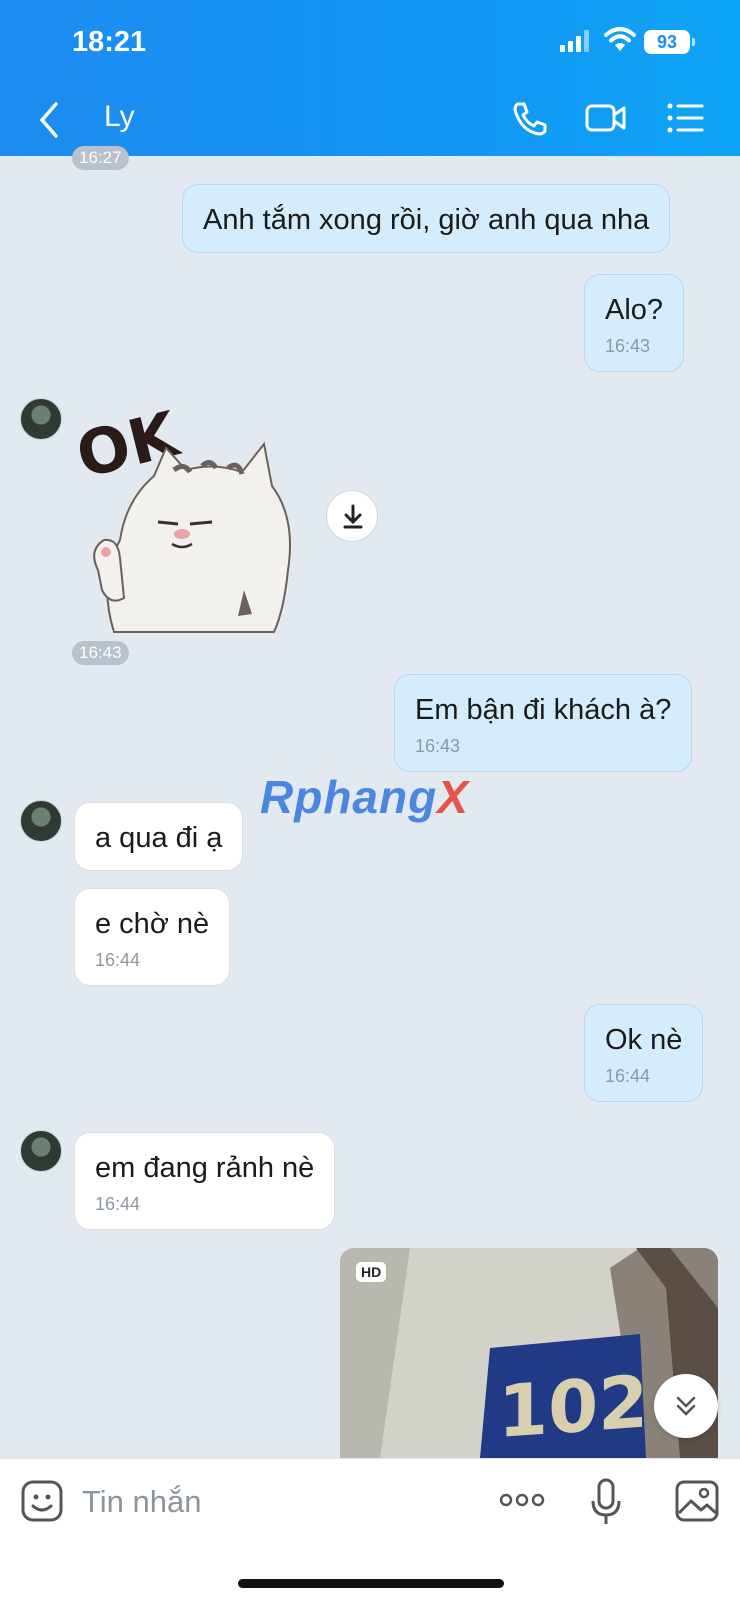 This screenshot has height=1600, width=740. What do you see at coordinates (669, 42) in the screenshot?
I see `battery-indicator: 93` at bounding box center [669, 42].